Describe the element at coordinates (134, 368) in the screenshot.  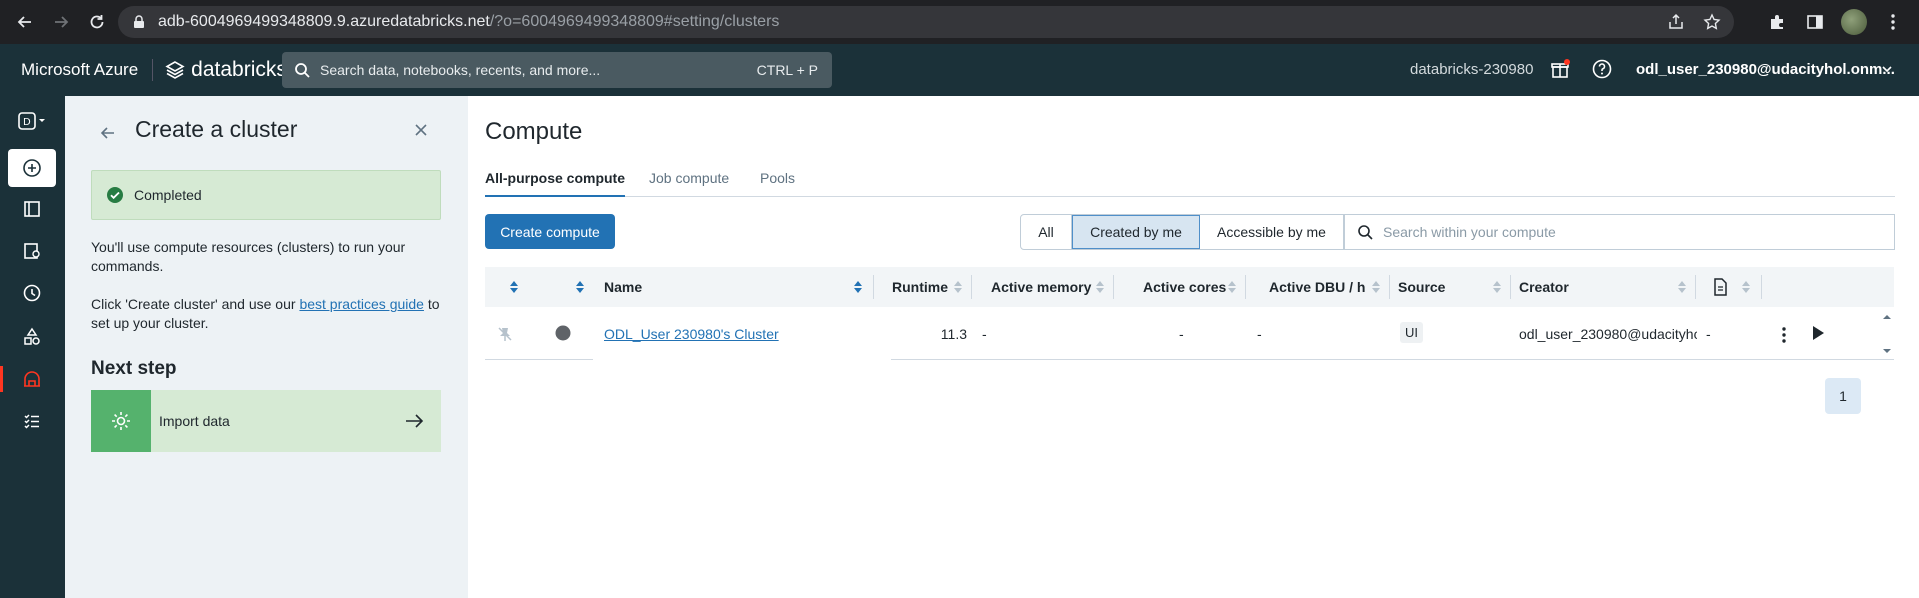
I see `next-step-heading: Next step` at that location.